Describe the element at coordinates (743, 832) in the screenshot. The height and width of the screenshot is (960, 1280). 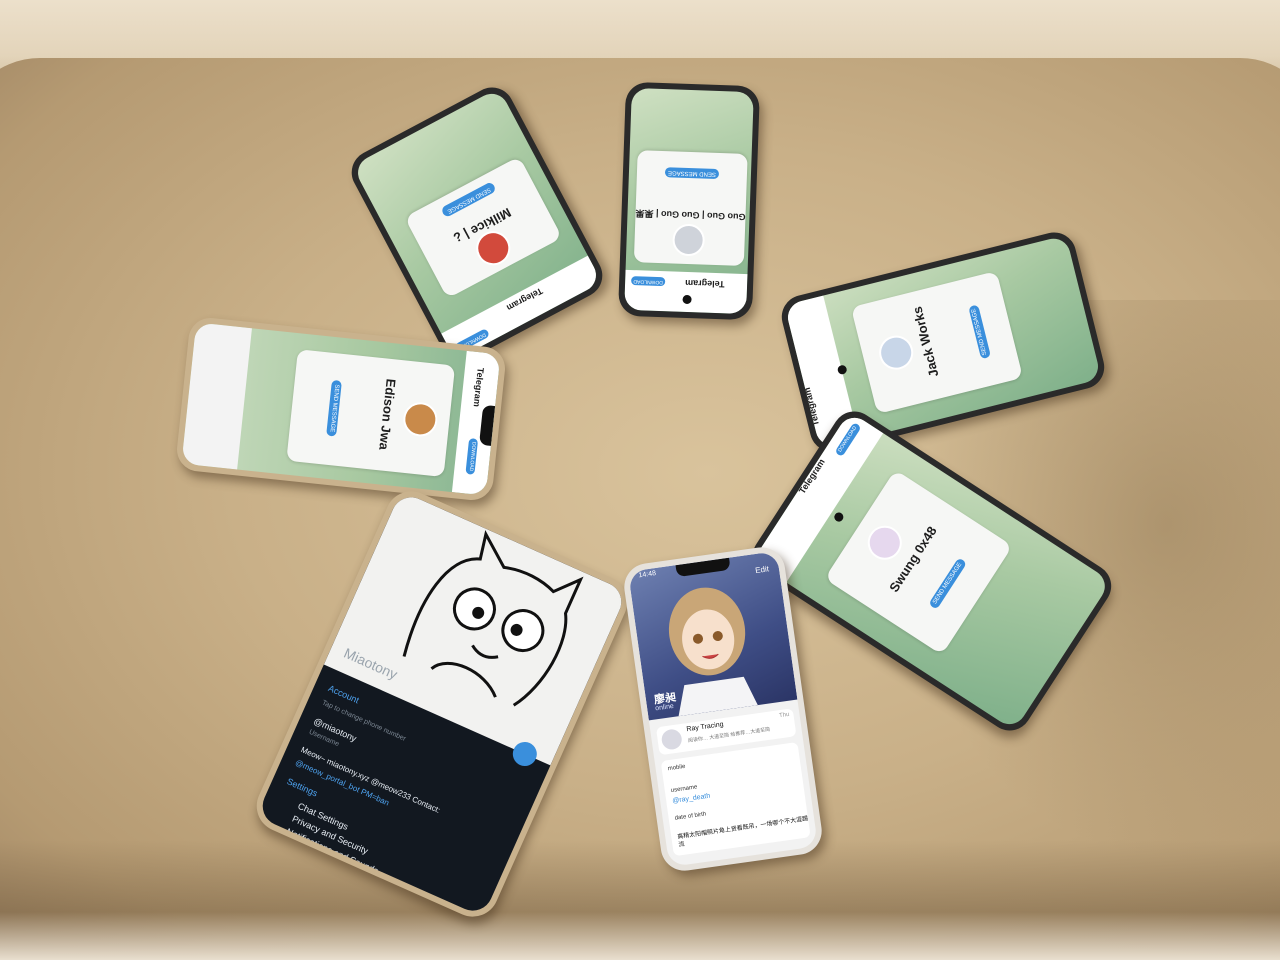
I see `bio-text: 高精太阳帽照片角上贤看既吊，一场哪个不大涯踢流` at that location.